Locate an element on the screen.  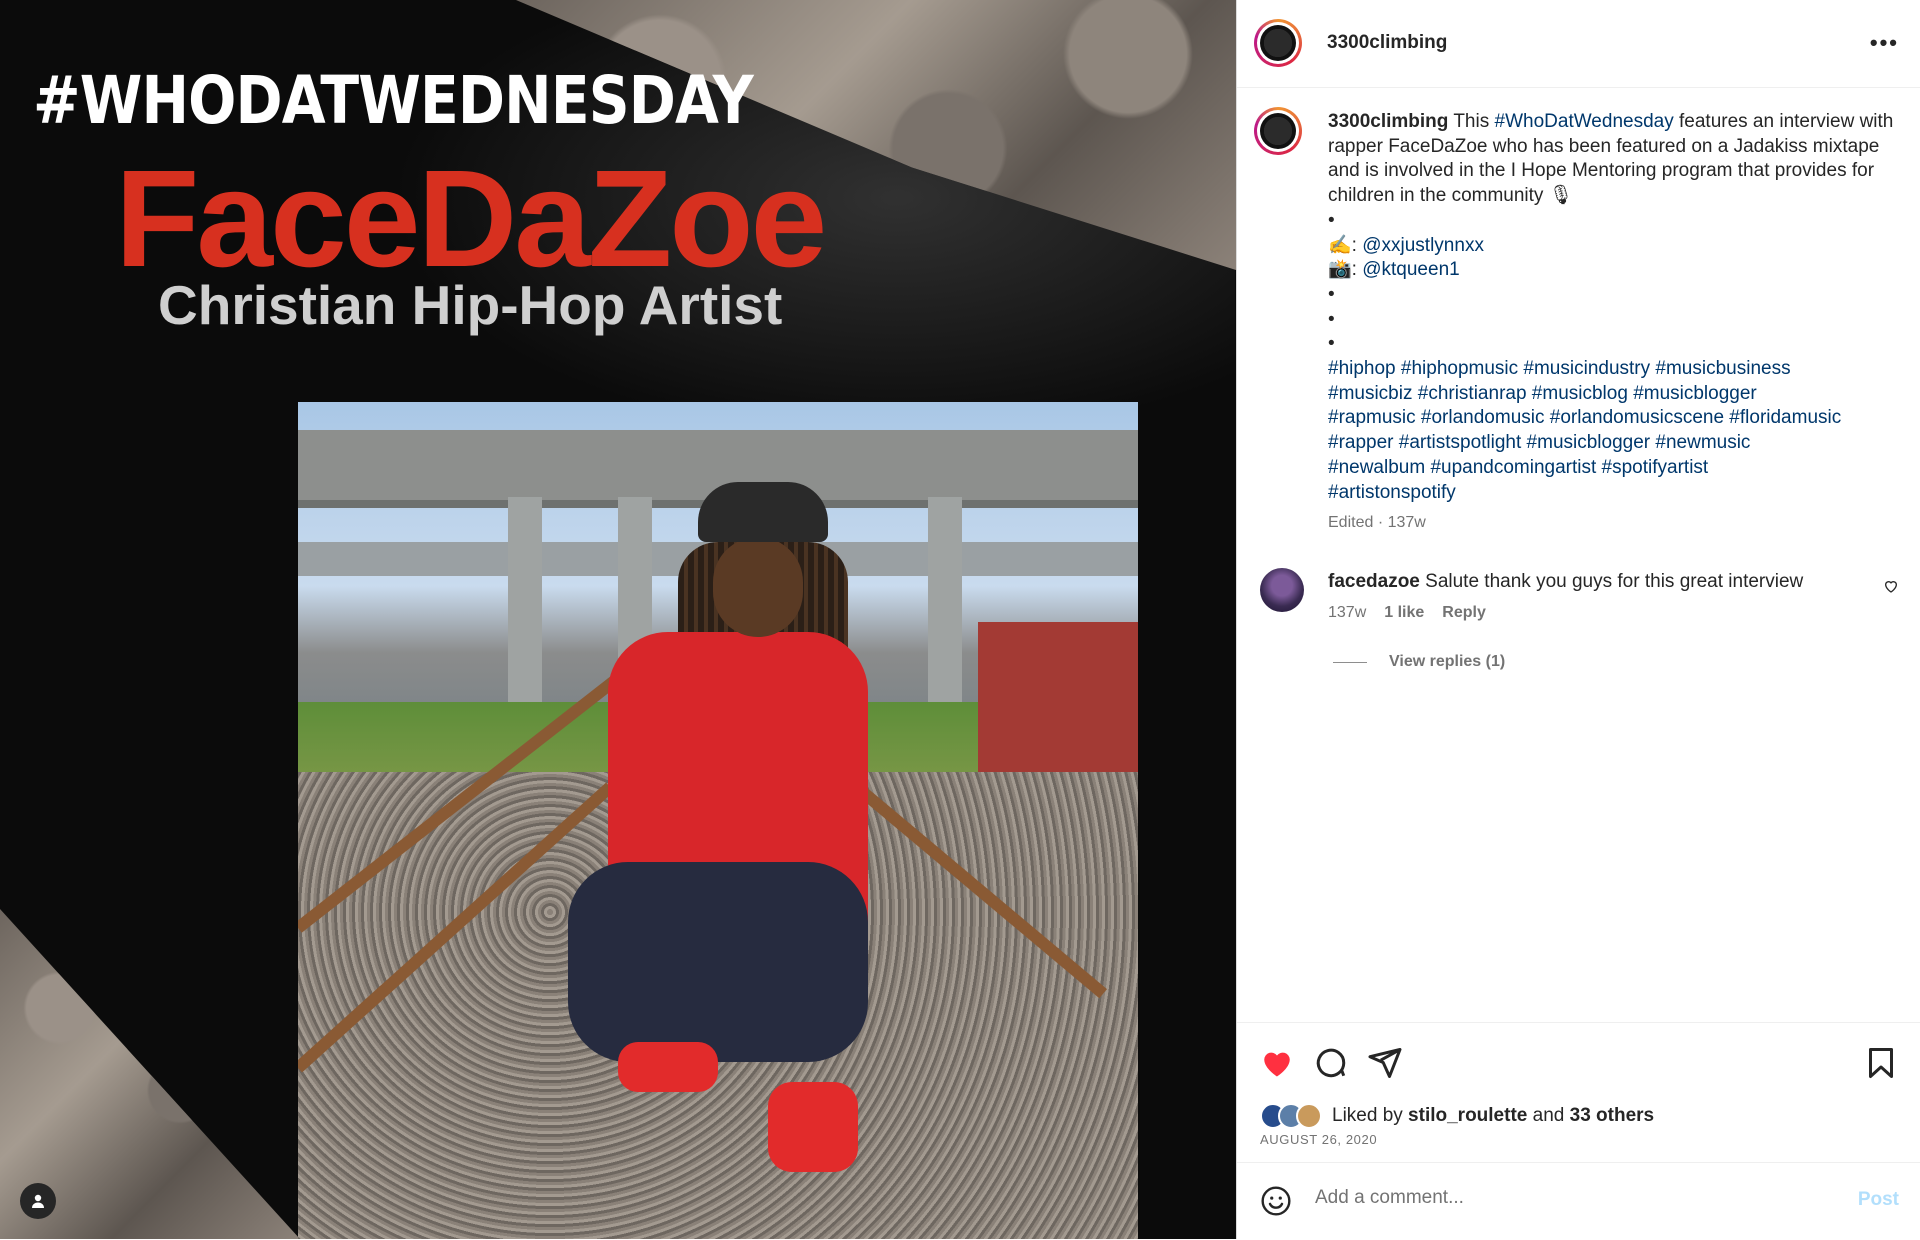
likes-others-link: 33 others is located at coordinates (1612, 1115).